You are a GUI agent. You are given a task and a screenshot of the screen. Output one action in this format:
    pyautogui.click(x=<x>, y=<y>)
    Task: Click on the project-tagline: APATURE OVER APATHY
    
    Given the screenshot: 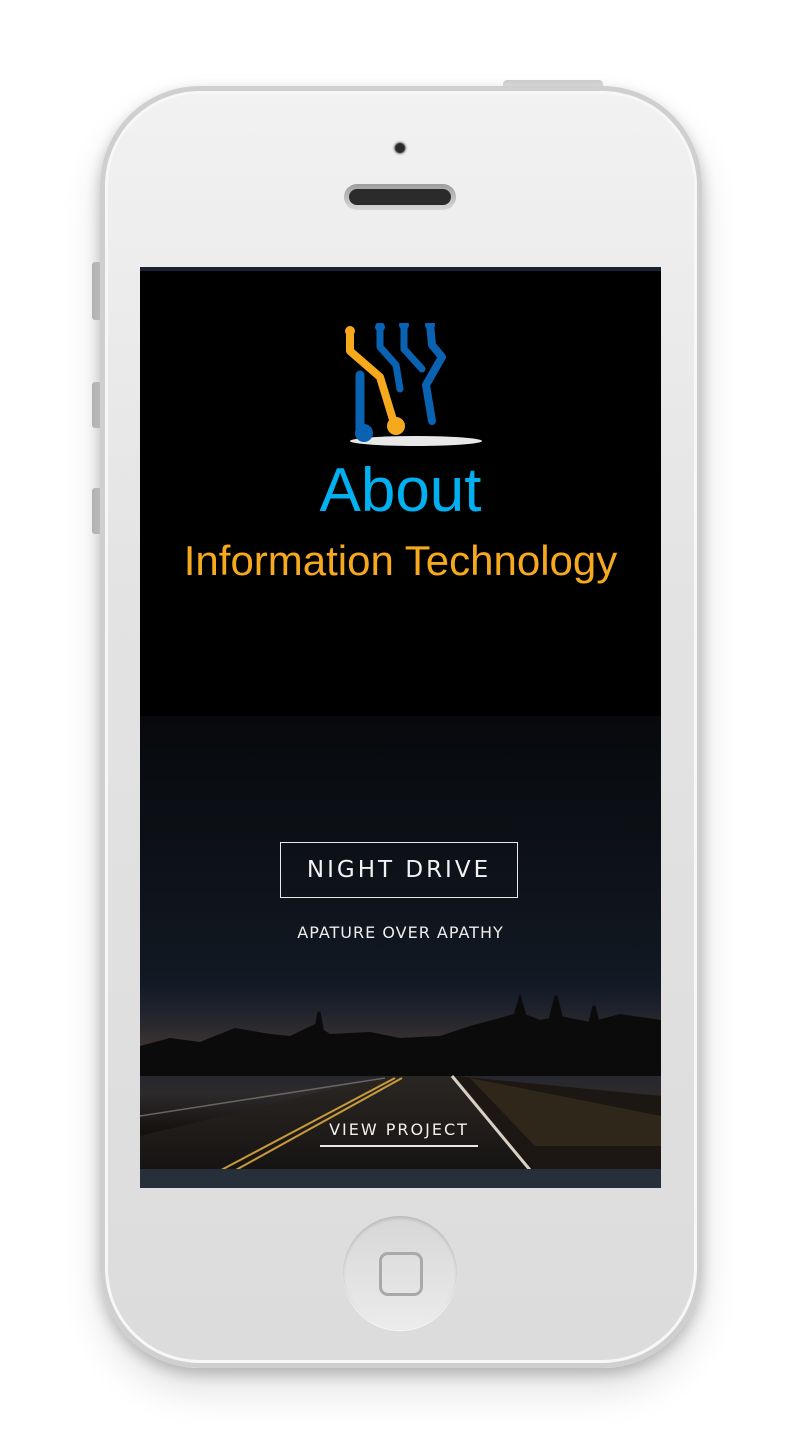 What is the action you would take?
    pyautogui.click(x=400, y=932)
    